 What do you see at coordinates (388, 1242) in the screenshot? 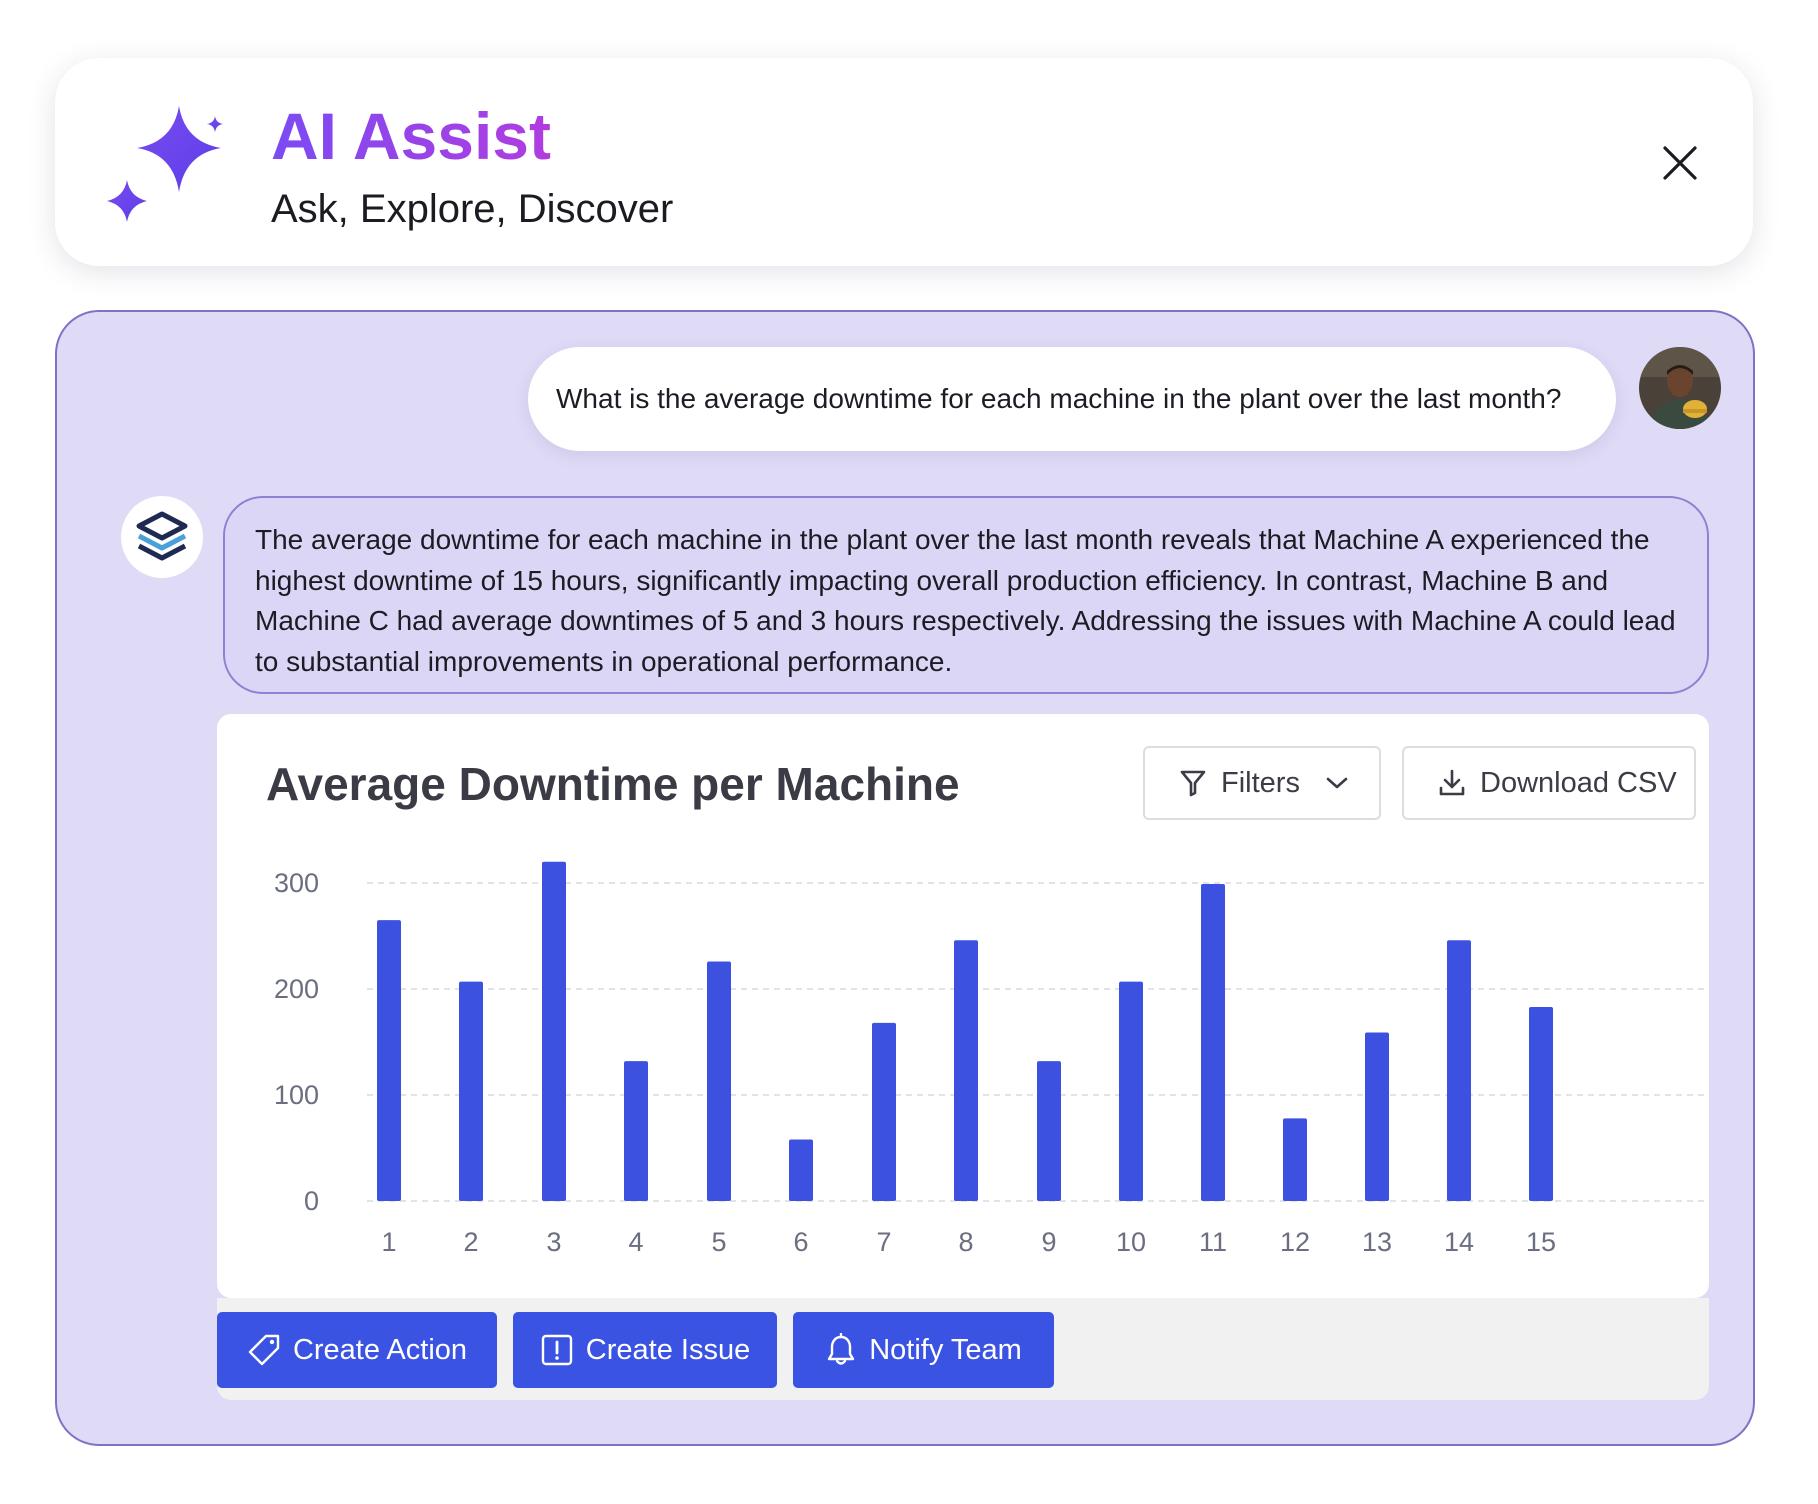
I see `x-tick-label: 1` at bounding box center [388, 1242].